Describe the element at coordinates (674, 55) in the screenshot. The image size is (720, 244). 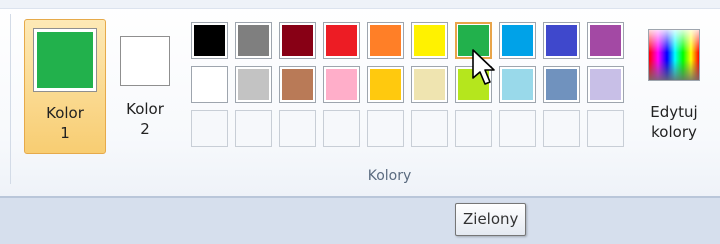
I see `color-spectrum-icon` at that location.